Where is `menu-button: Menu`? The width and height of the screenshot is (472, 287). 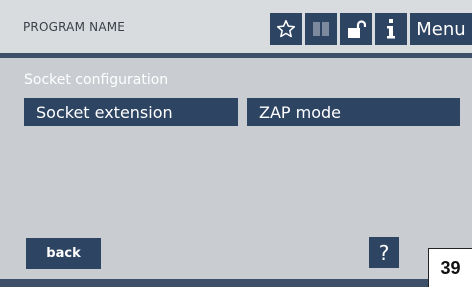
menu-button: Menu is located at coordinates (441, 29).